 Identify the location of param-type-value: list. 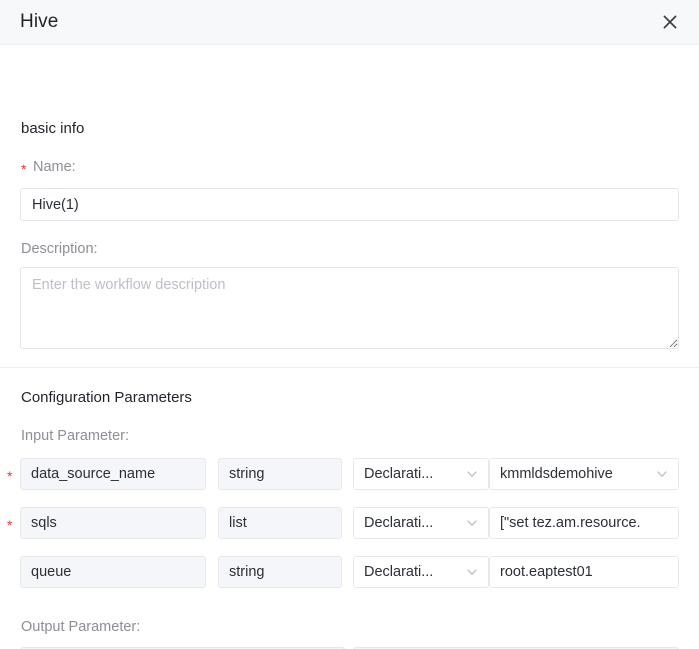
(238, 523).